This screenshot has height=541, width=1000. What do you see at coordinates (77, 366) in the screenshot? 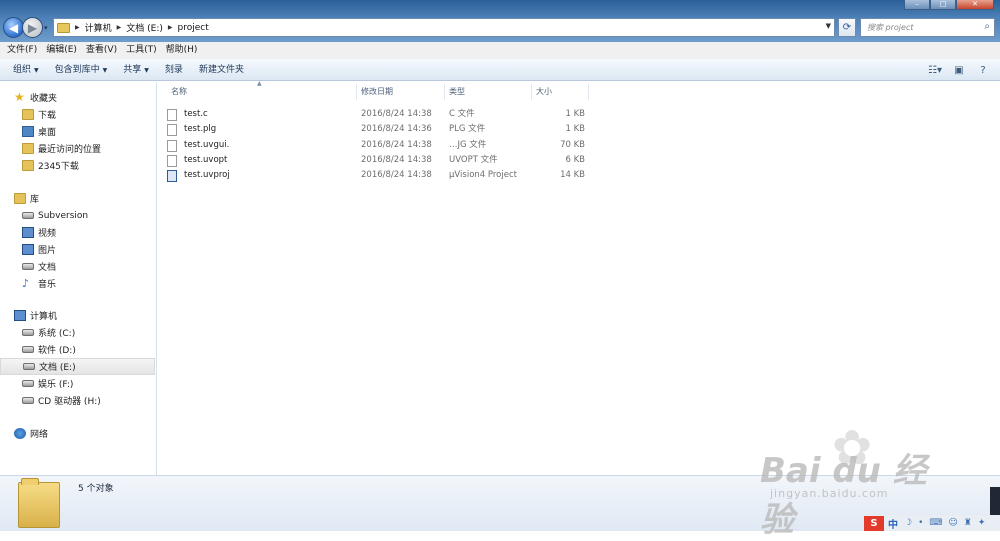
I see `nav-item-drive-e: 文档 (E:)` at bounding box center [77, 366].